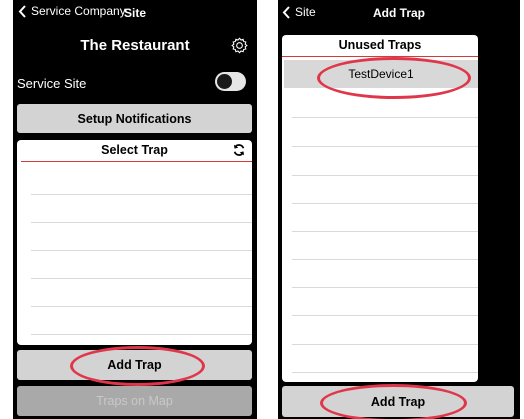 The height and width of the screenshot is (419, 524). I want to click on back-button: Service Company, so click(71, 11).